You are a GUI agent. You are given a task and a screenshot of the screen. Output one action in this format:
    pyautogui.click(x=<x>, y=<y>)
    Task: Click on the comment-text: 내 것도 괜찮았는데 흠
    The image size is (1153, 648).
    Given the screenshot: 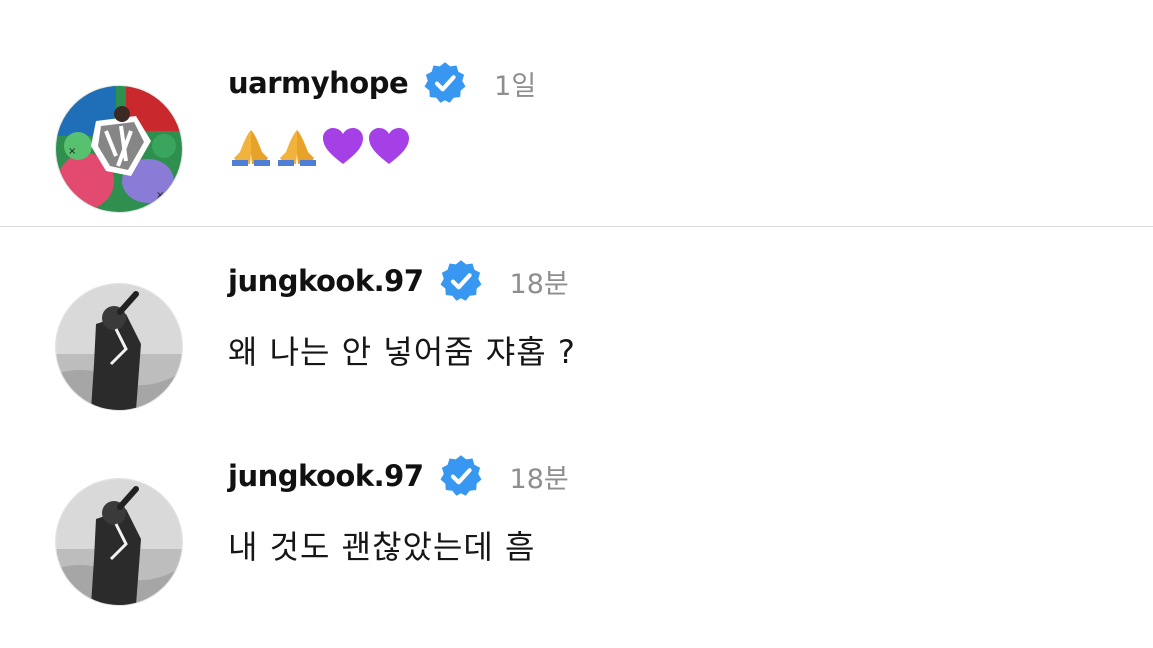 What is the action you would take?
    pyautogui.click(x=382, y=547)
    